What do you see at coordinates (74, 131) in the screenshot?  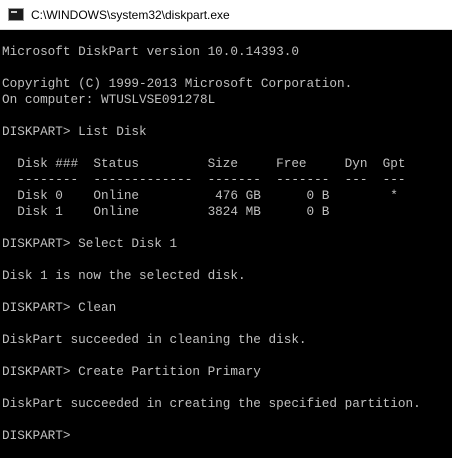 I see `console-line: DISKPART> List Disk` at bounding box center [74, 131].